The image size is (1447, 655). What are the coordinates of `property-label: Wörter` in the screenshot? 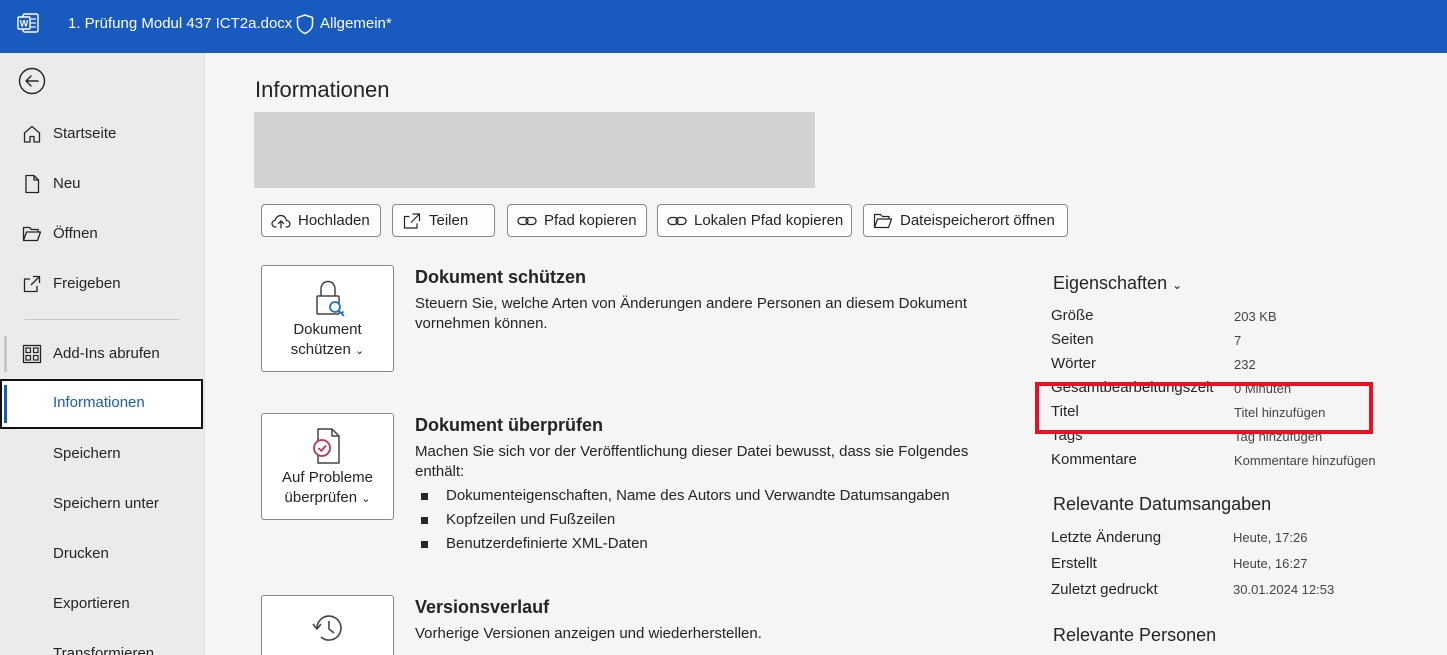 It's located at (1073, 363).